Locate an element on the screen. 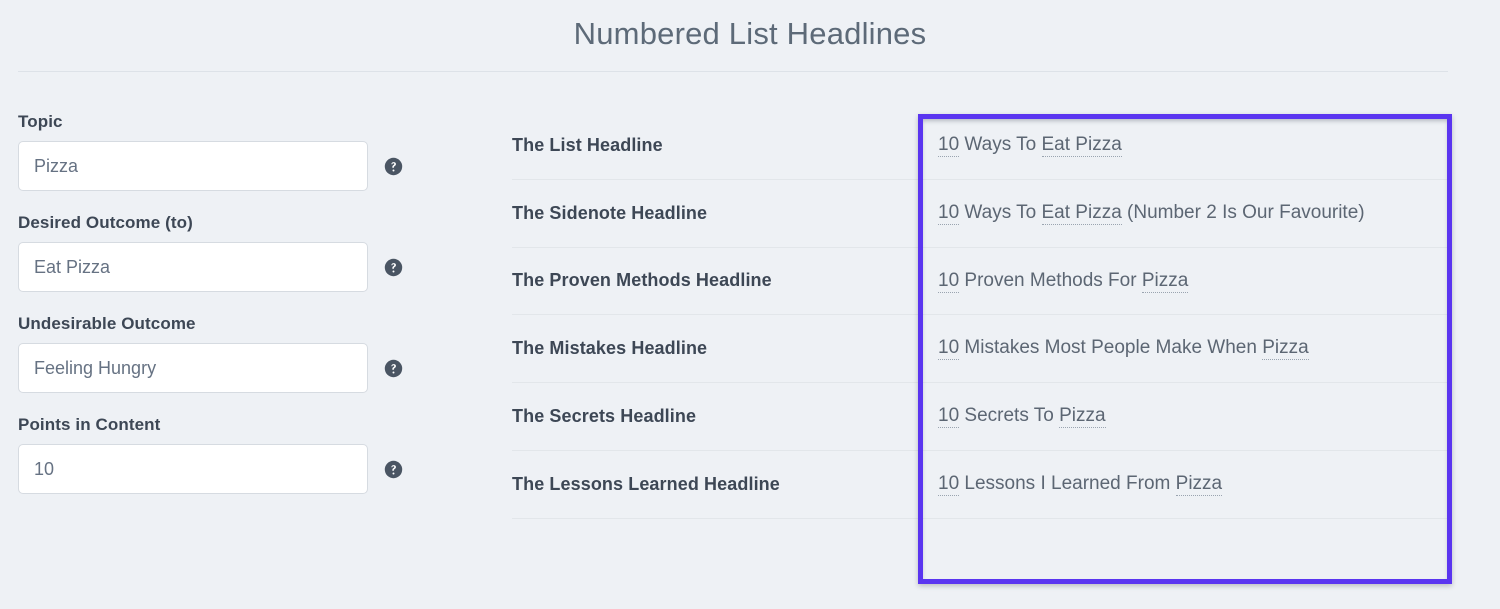 Image resolution: width=1500 pixels, height=609 pixels. table-row: The Secrets Headline 10 Secrets To Pizza is located at coordinates (980, 417).